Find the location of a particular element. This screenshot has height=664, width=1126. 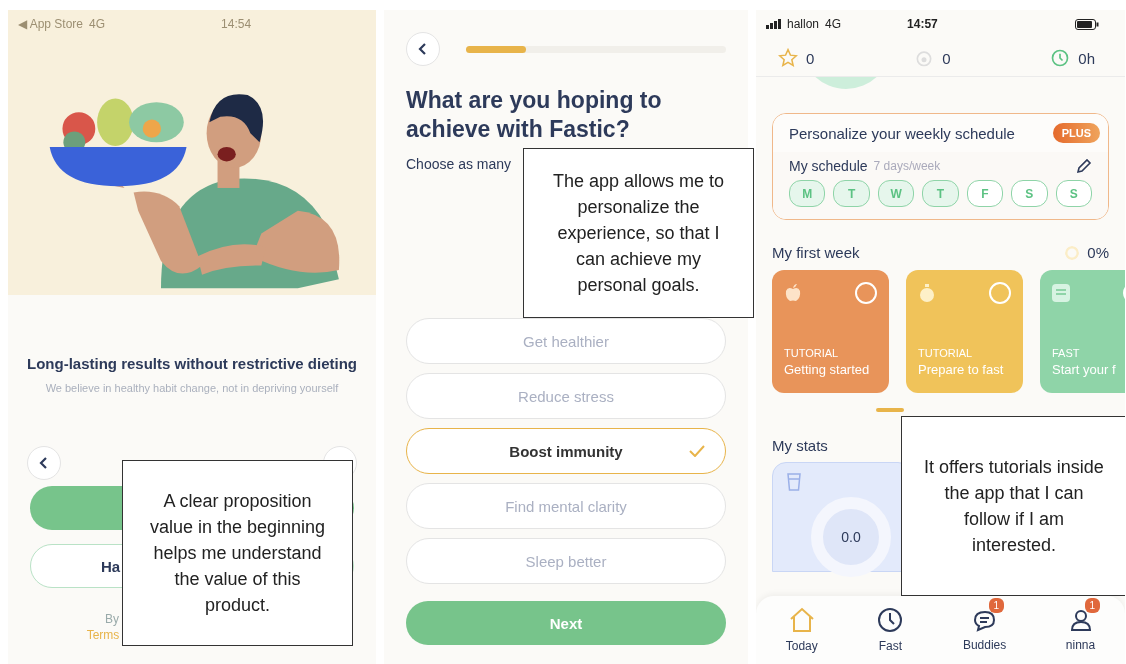

day-toggle: F is located at coordinates (985, 193).